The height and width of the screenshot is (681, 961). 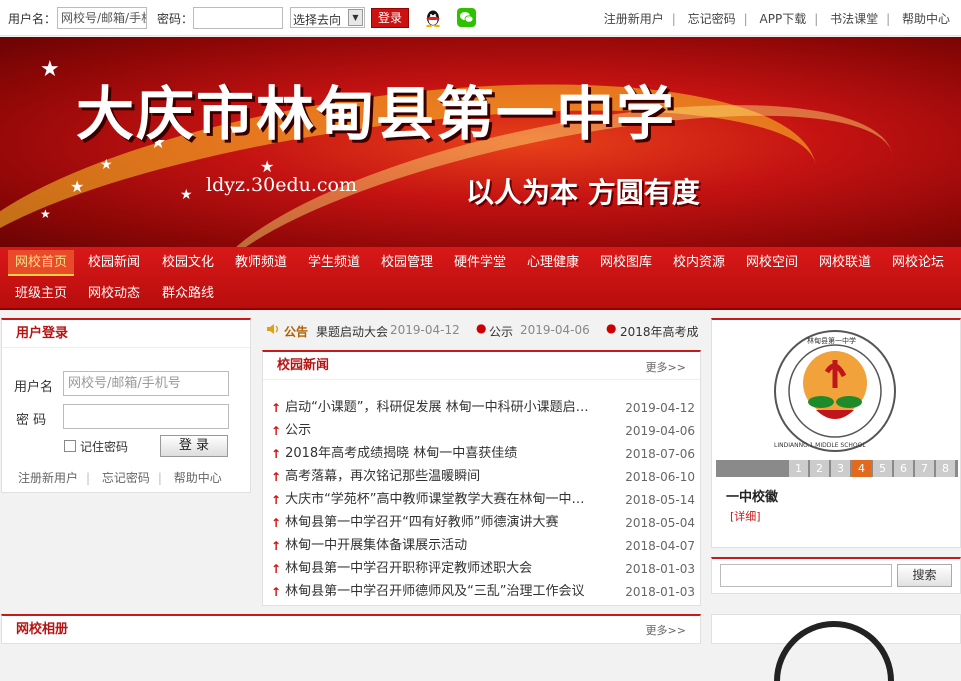 What do you see at coordinates (41, 294) in the screenshot?
I see `nav-item-class-home: 班级主页` at bounding box center [41, 294].